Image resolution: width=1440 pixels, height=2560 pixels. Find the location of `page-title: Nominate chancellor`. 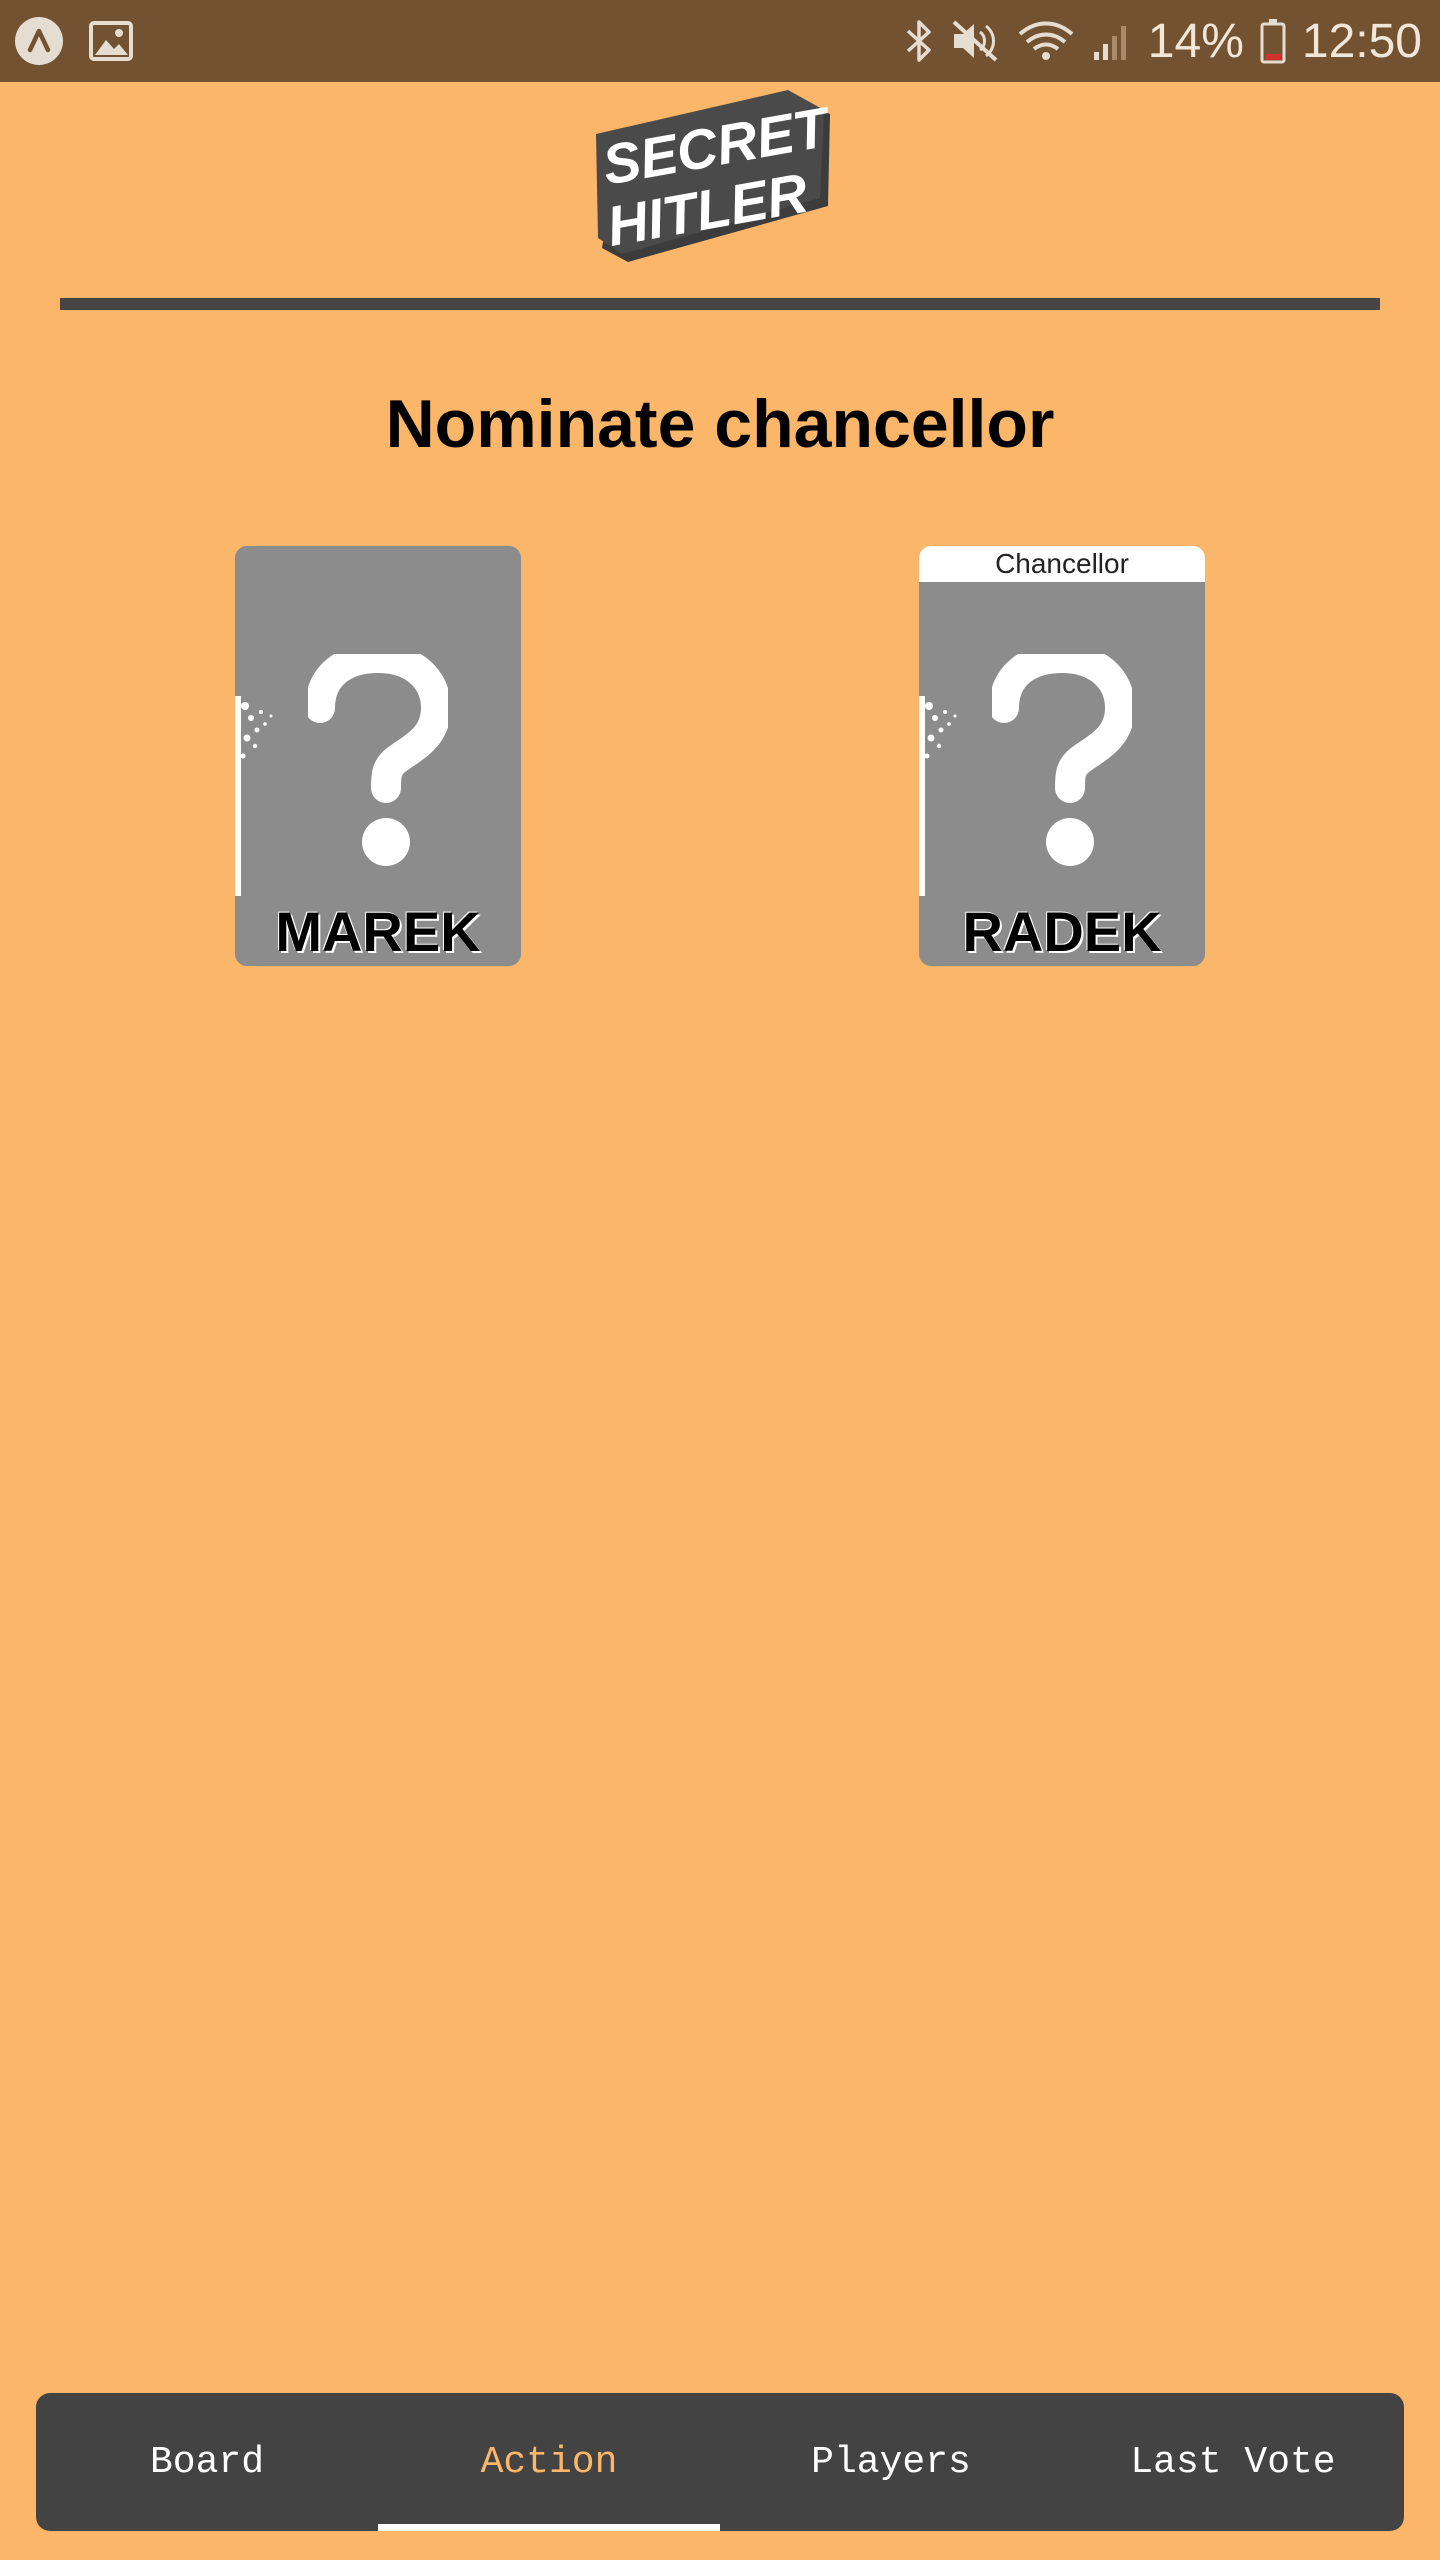

page-title: Nominate chancellor is located at coordinates (720, 424).